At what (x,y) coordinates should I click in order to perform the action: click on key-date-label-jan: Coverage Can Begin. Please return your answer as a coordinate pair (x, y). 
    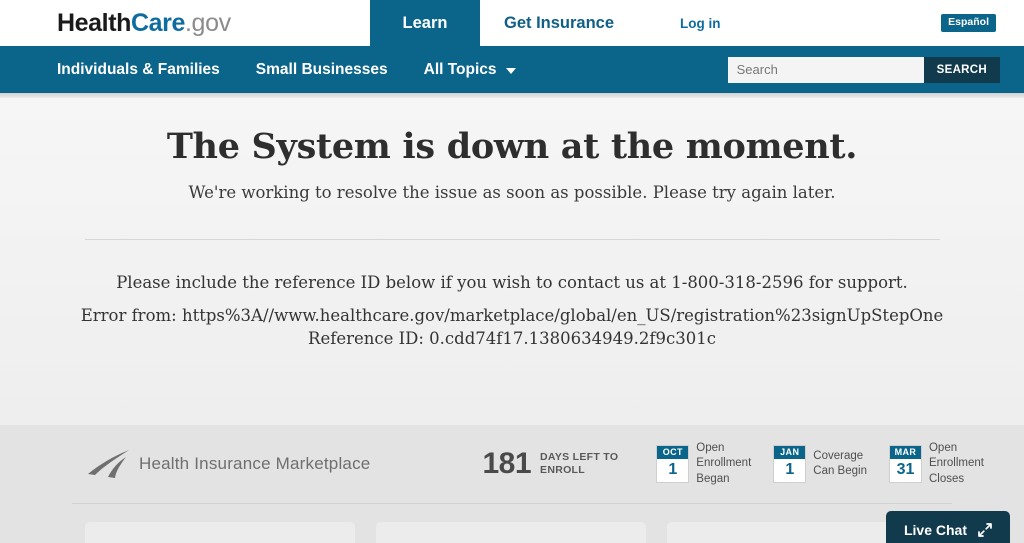
    Looking at the image, I should click on (840, 464).